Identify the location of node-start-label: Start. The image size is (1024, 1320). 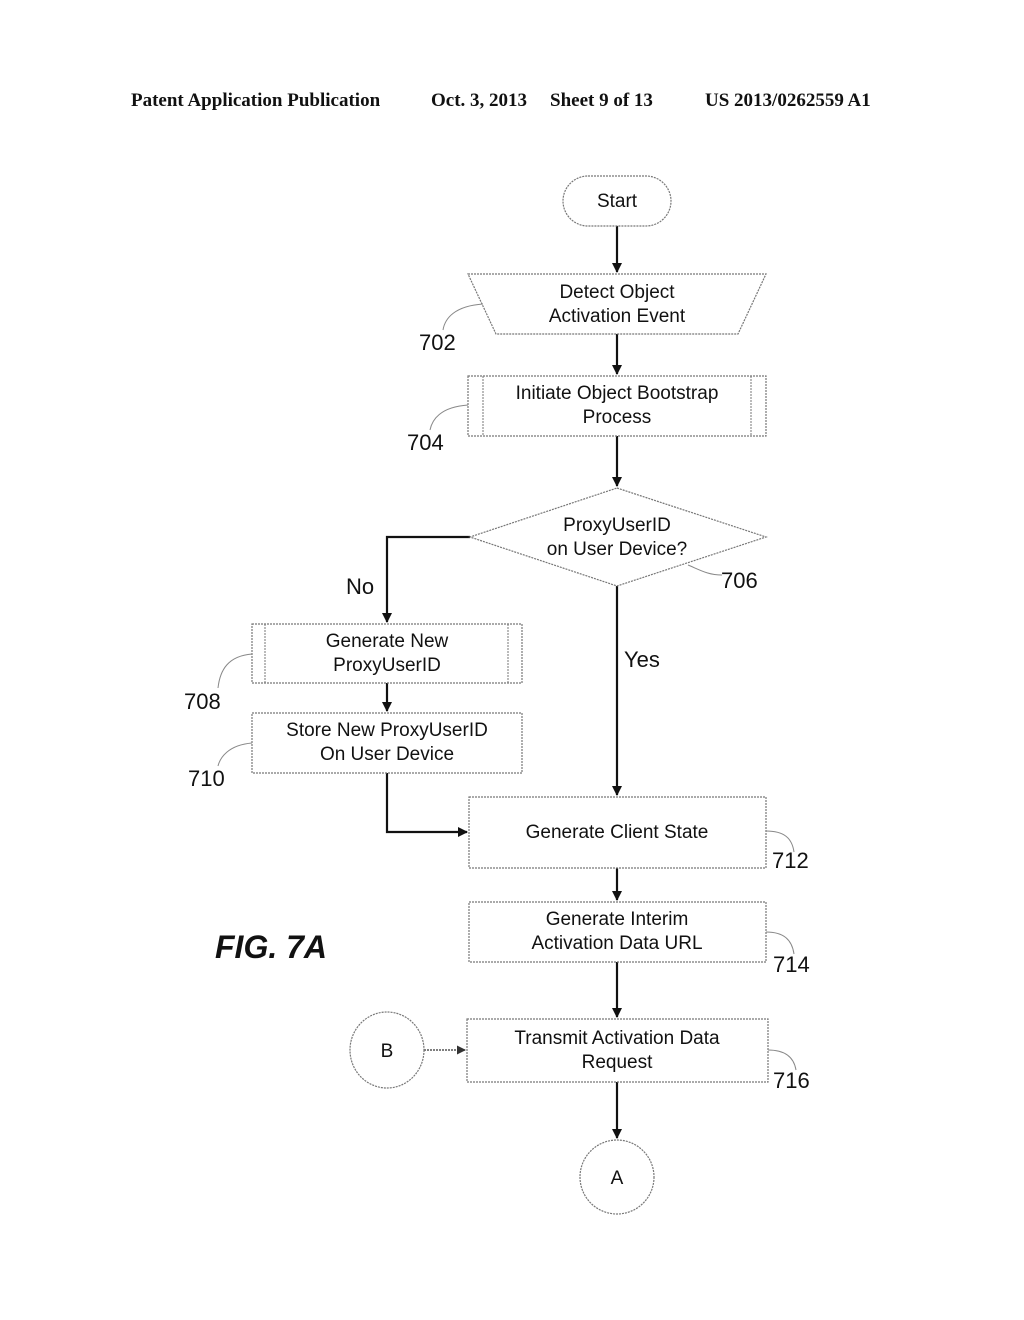
(617, 201).